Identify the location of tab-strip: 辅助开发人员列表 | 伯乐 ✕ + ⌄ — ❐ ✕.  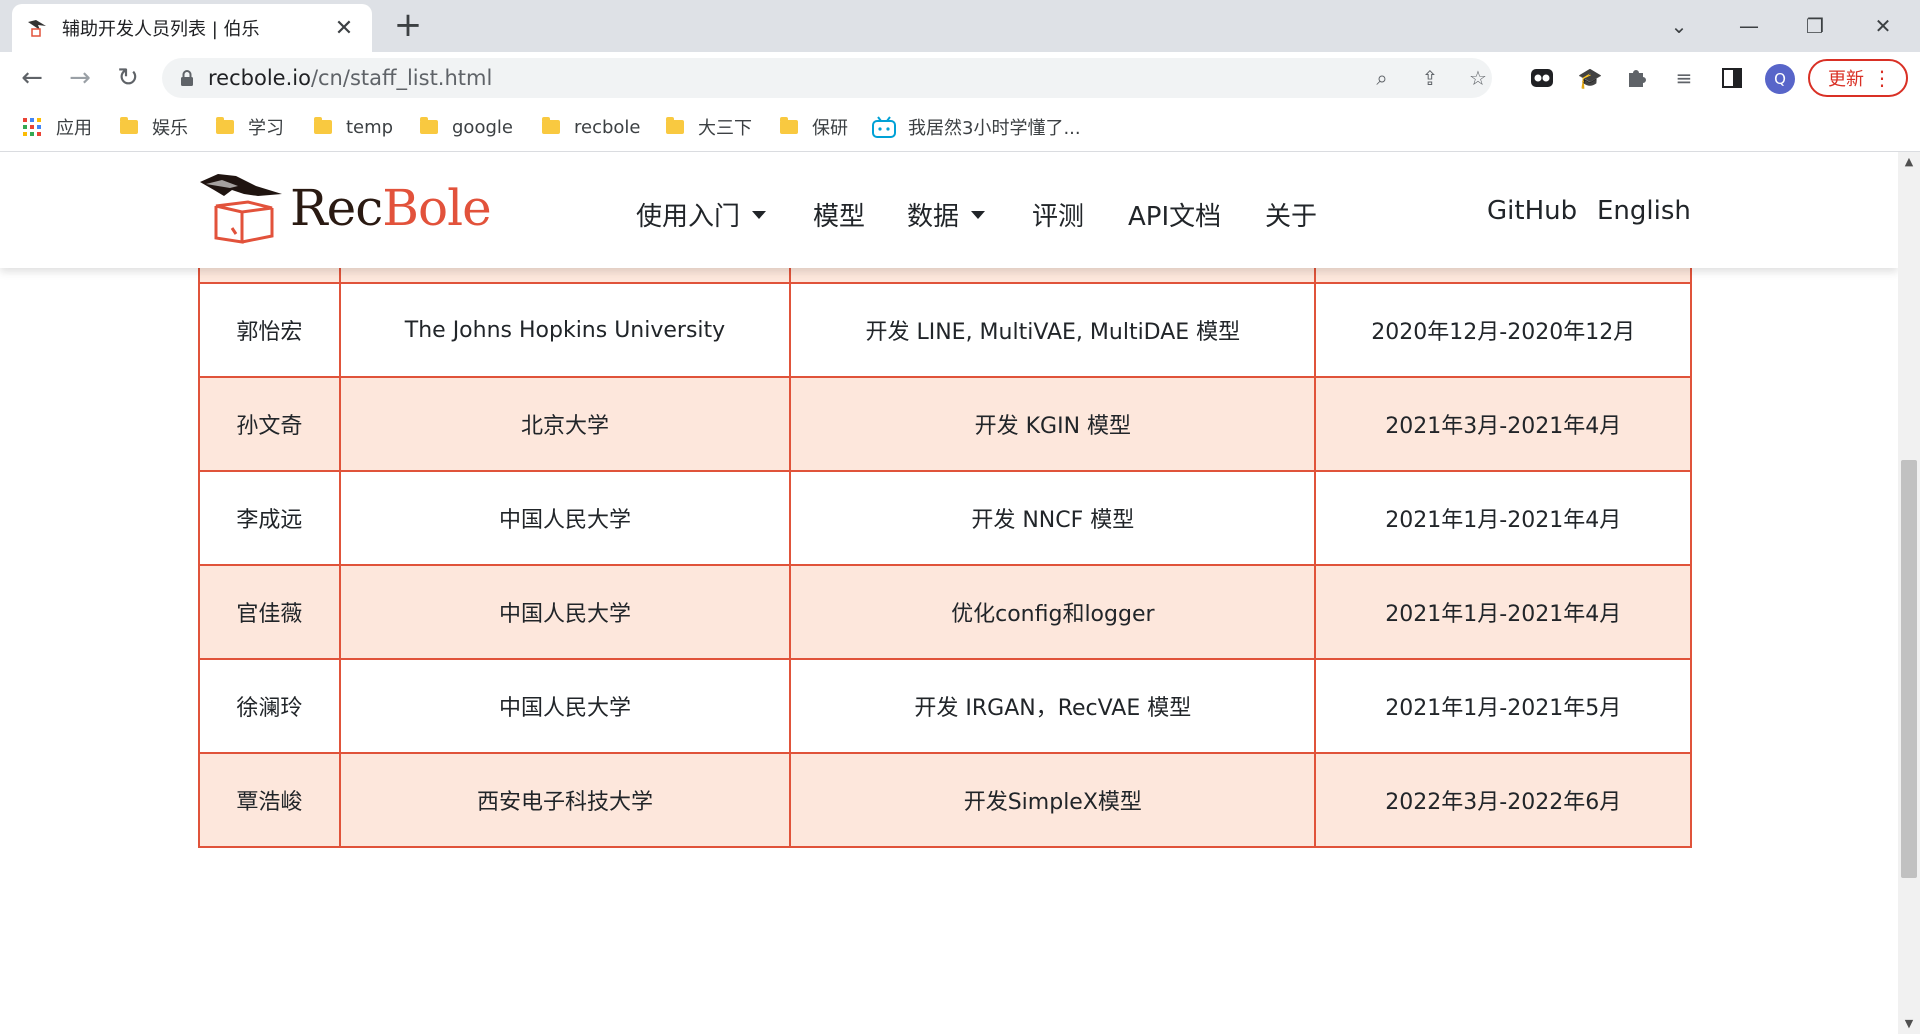
(960, 26).